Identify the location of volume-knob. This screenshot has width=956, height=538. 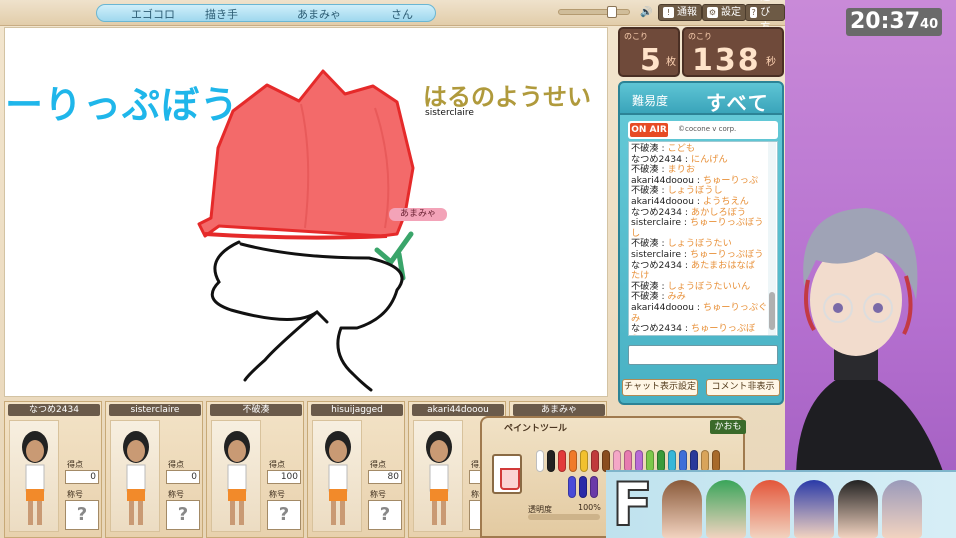
(612, 12).